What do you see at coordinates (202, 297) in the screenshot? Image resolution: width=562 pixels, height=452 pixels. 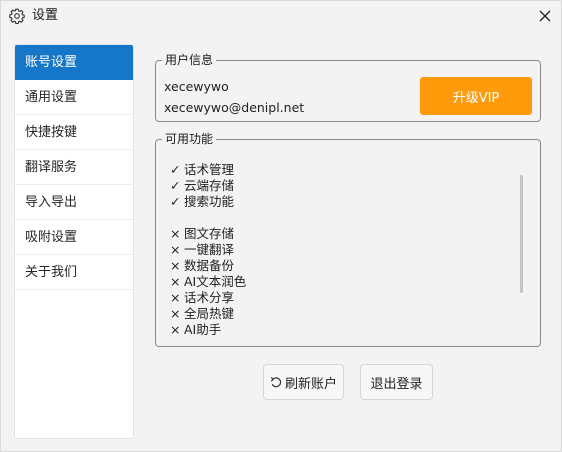 I see `feature-item: × 话术分享` at bounding box center [202, 297].